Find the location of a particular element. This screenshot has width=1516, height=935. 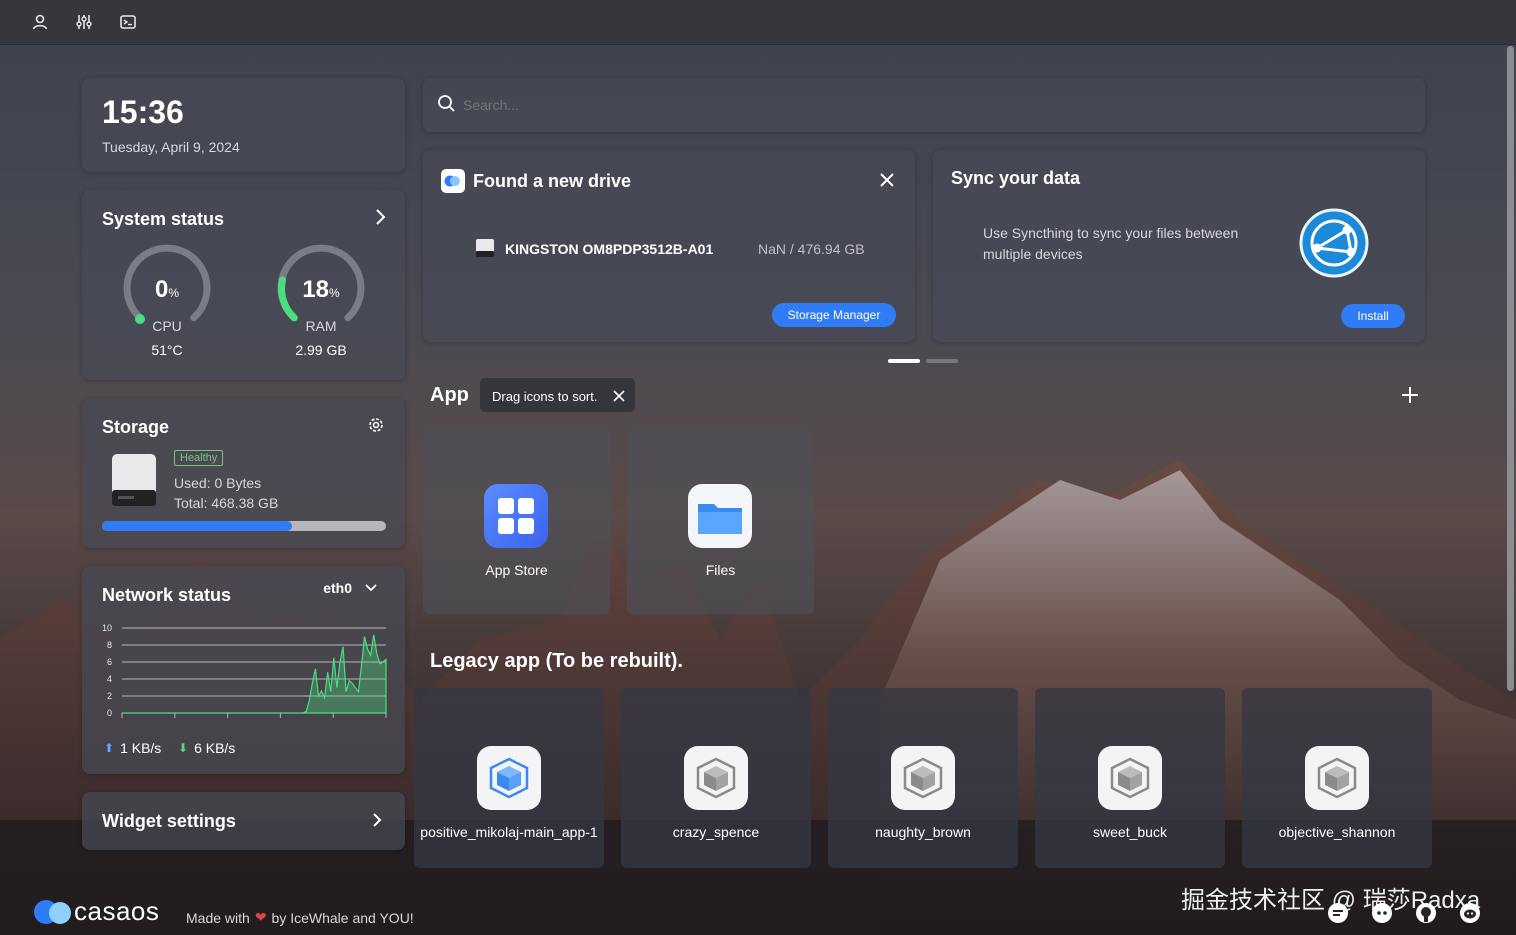

drag-tooltip-text: Drag icons to sort. is located at coordinates (545, 396).